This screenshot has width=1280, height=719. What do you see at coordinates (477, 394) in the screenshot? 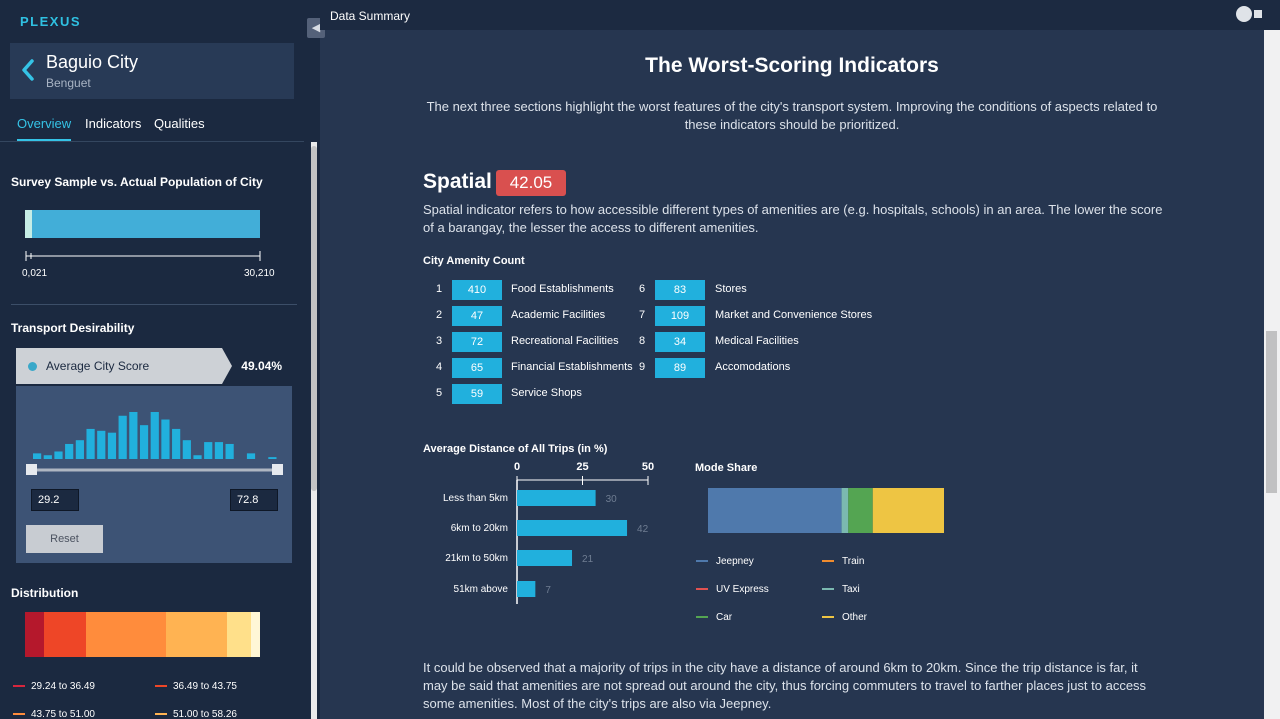
I see `amenity-count: 59` at bounding box center [477, 394].